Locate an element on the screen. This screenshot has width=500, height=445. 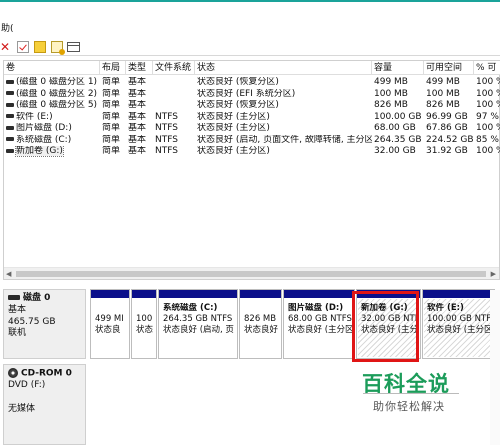
volume-capacity: 826 MB is located at coordinates (391, 105).